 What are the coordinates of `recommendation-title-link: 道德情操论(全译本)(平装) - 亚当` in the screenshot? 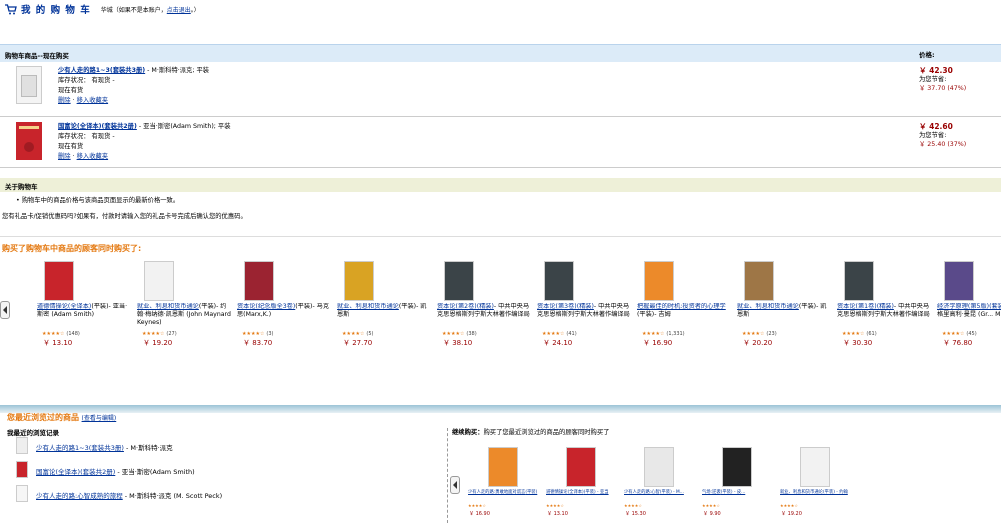 It's located at (577, 493).